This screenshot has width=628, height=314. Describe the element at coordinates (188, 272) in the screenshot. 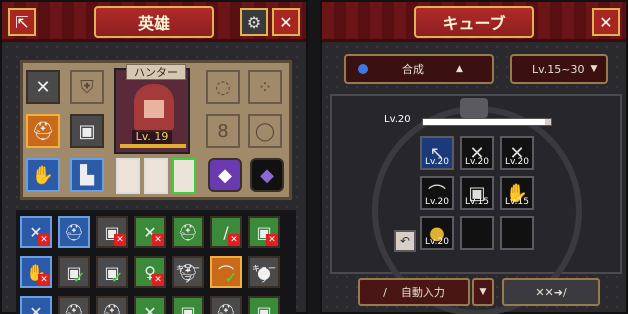

I see `inventory-item: ⛑ キューブ` at that location.